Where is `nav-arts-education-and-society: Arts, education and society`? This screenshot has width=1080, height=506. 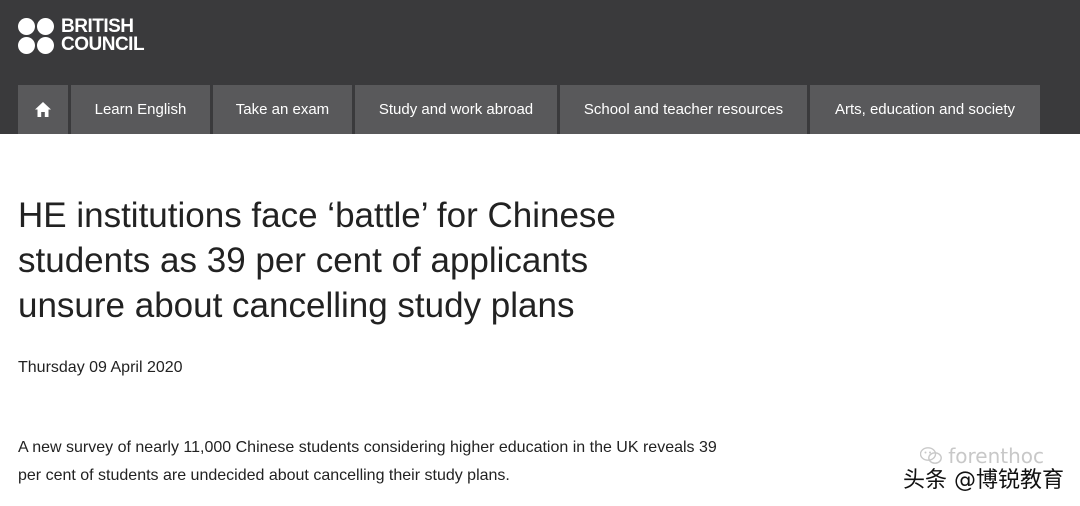 nav-arts-education-and-society: Arts, education and society is located at coordinates (925, 109).